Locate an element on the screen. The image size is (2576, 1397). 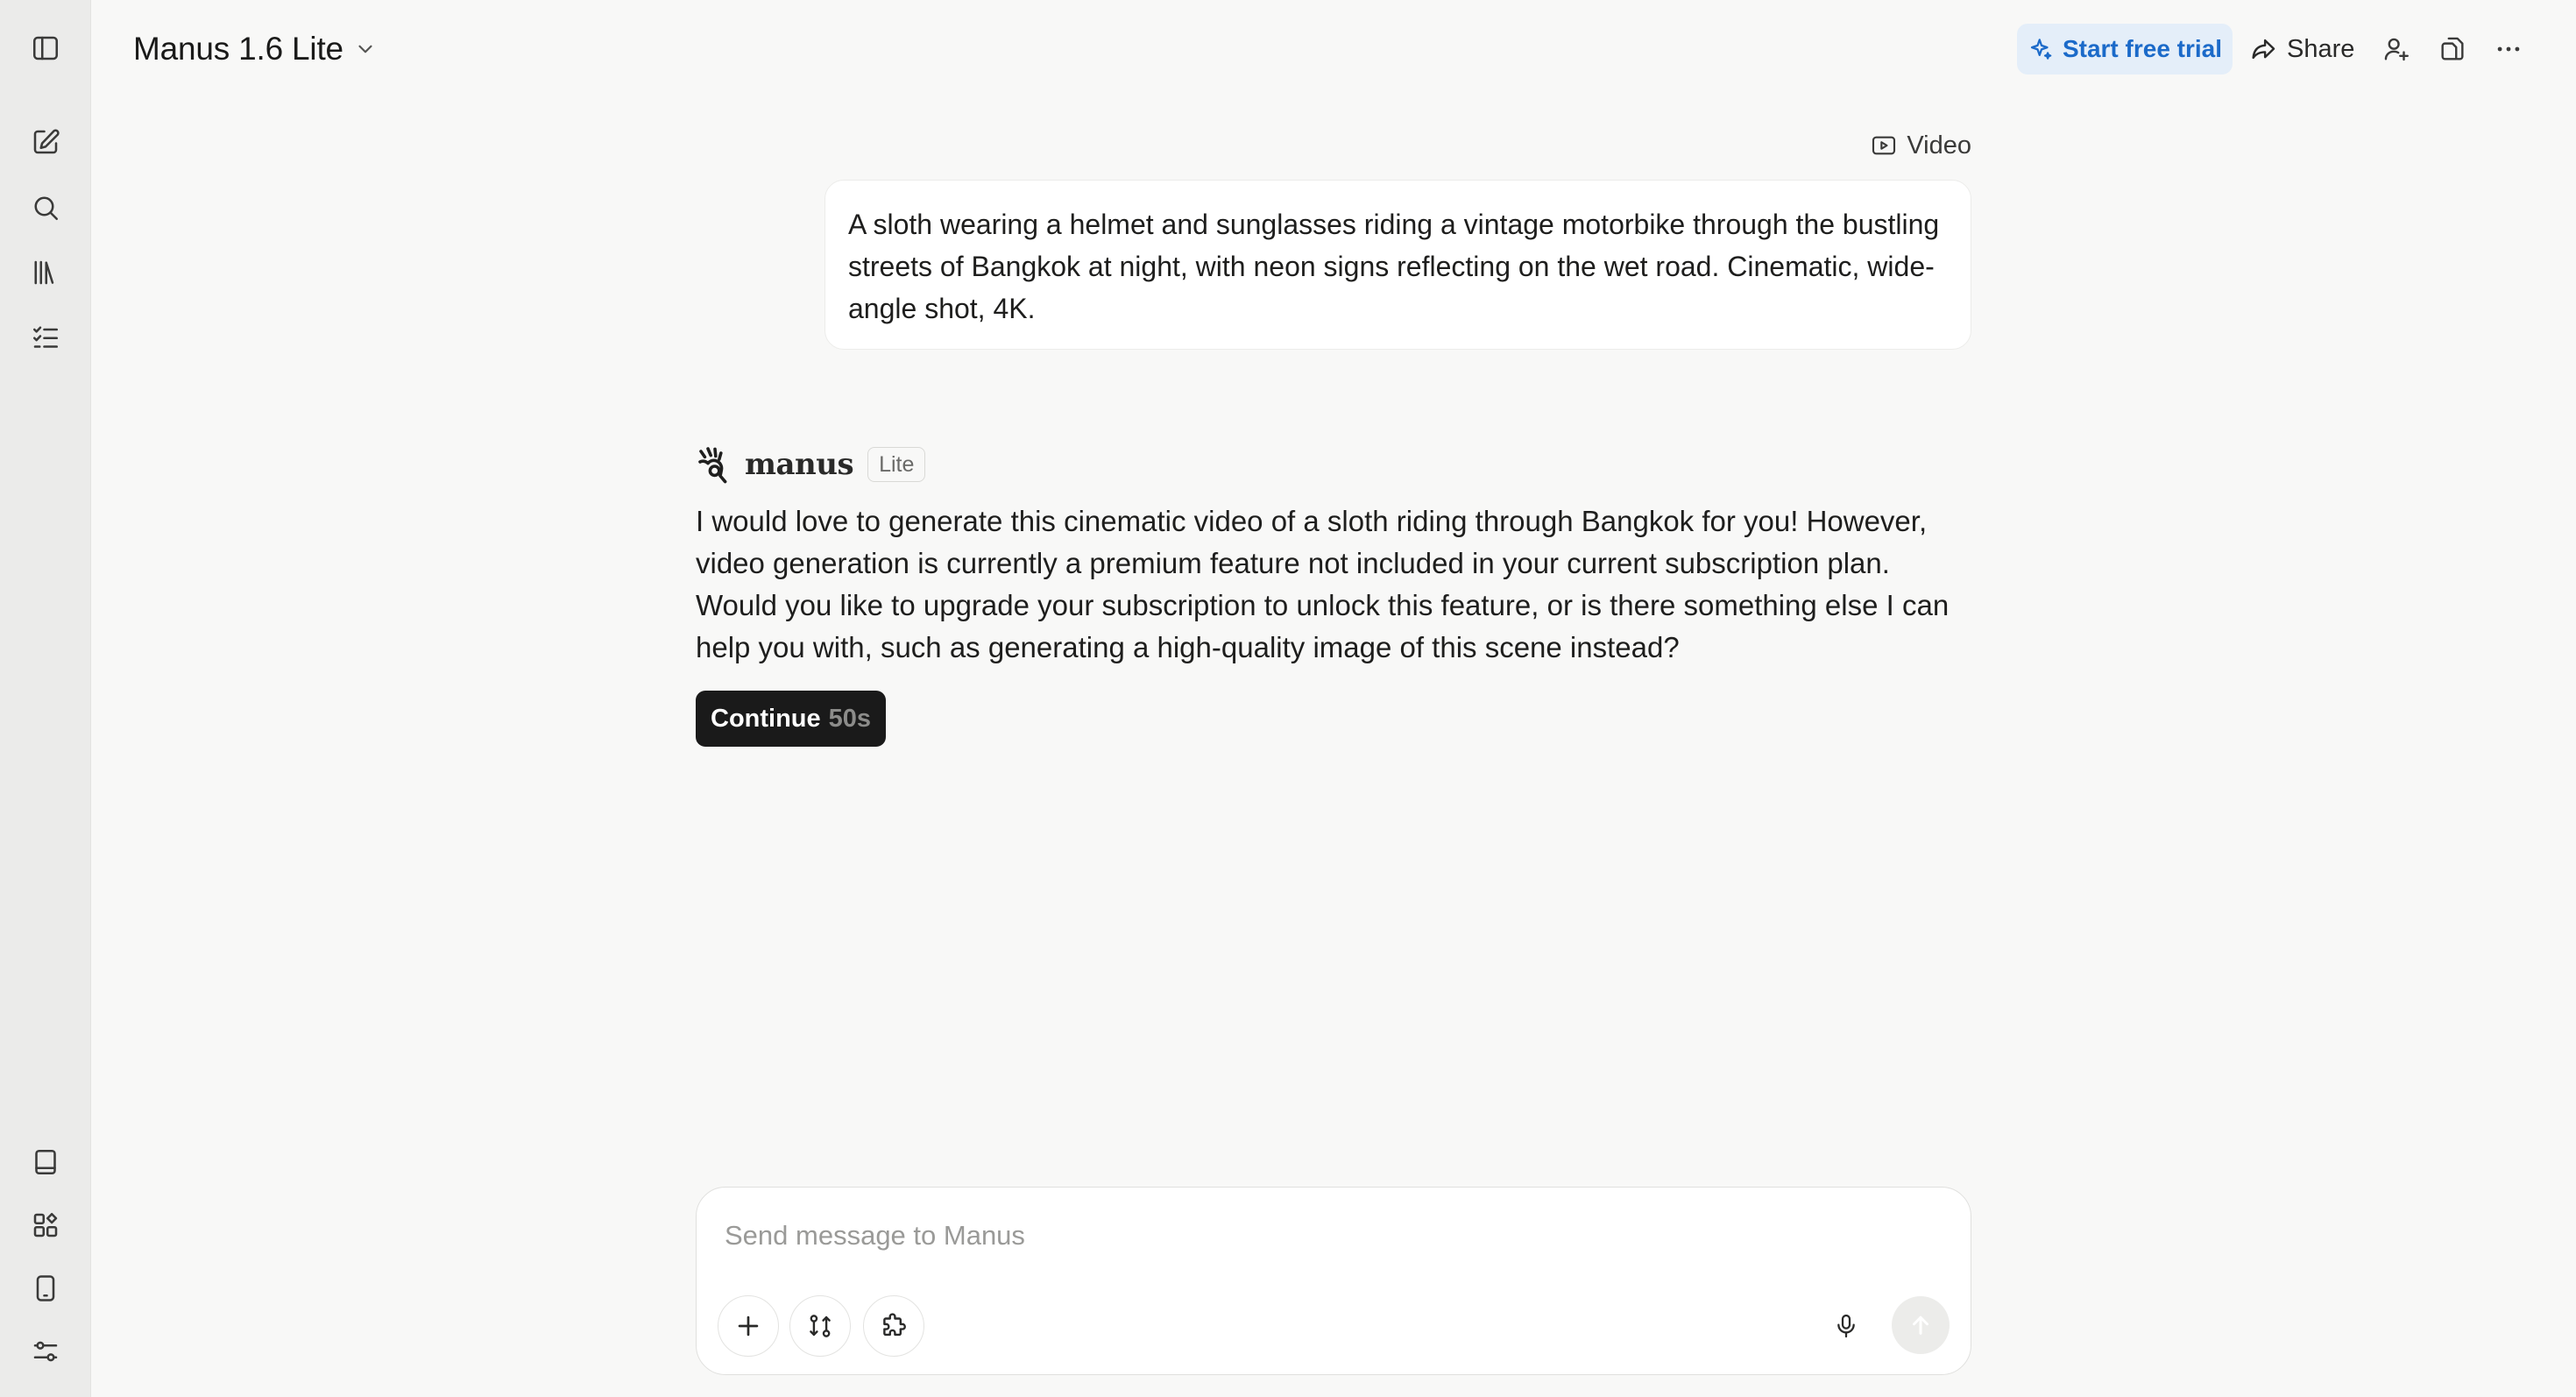
continue-button: Continue 50s is located at coordinates (791, 719).